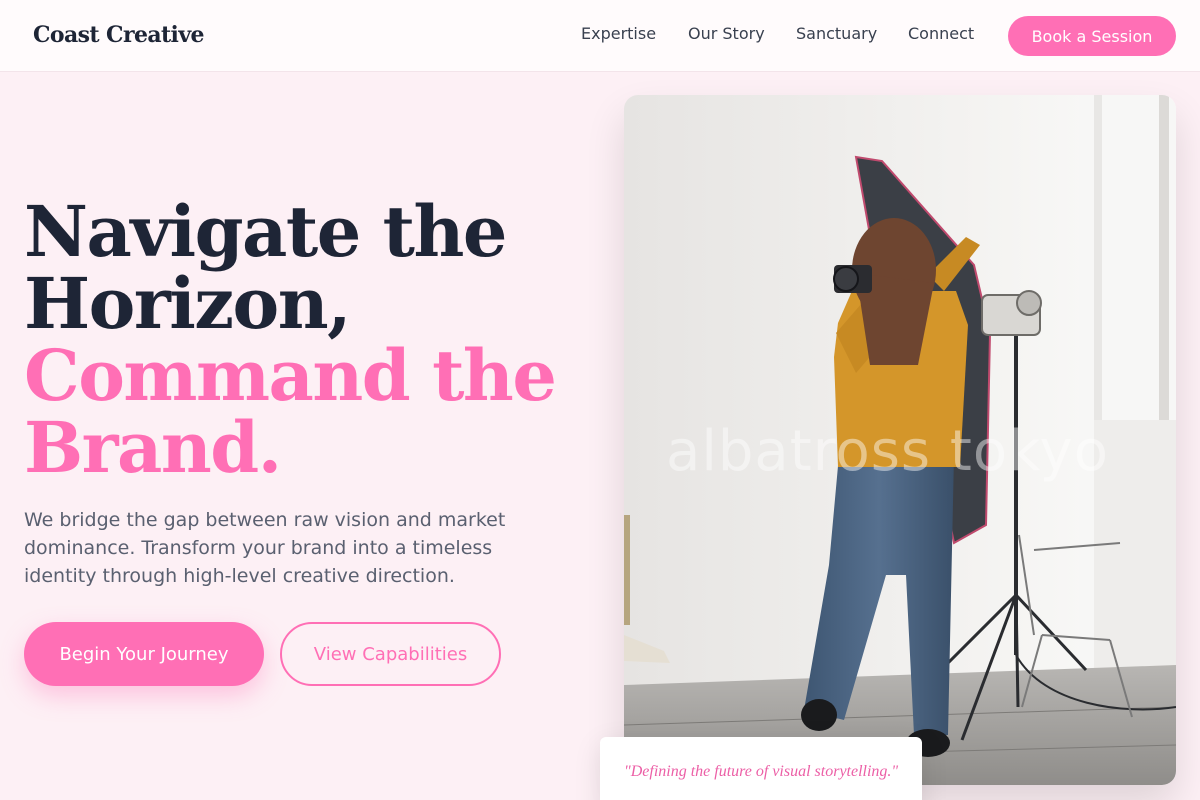 This screenshot has height=800, width=1200. Describe the element at coordinates (390, 654) in the screenshot. I see `view-capabilities-button: View Capabilities` at that location.